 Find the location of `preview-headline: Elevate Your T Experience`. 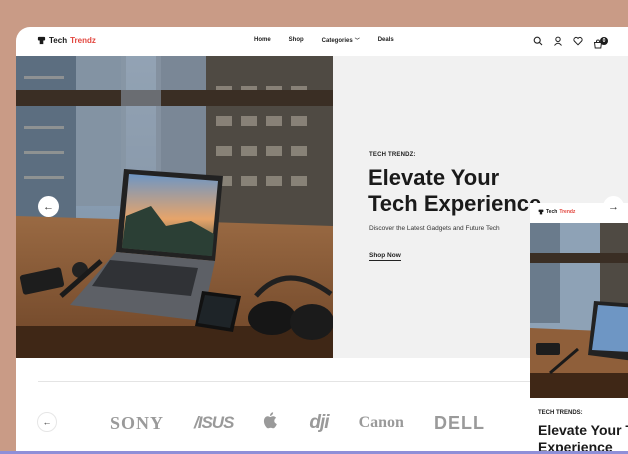

preview-headline: Elevate Your T Experience is located at coordinates (583, 438).